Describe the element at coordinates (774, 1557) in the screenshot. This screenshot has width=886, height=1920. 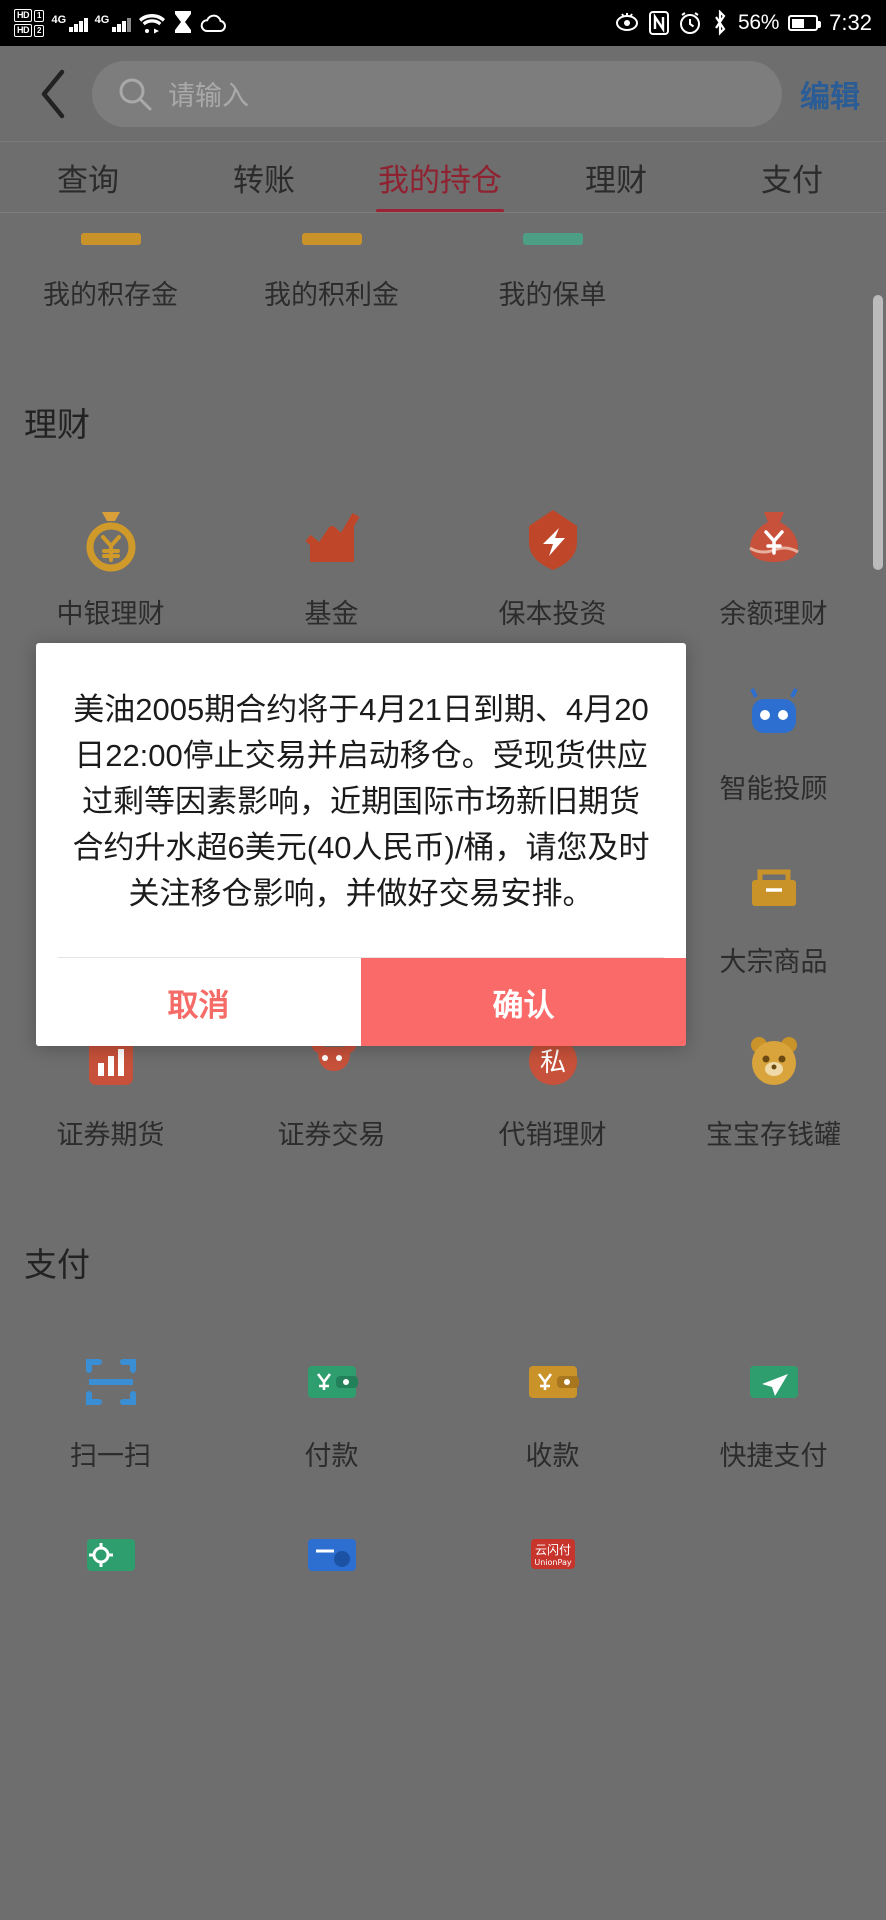
I see `blank-icon` at that location.